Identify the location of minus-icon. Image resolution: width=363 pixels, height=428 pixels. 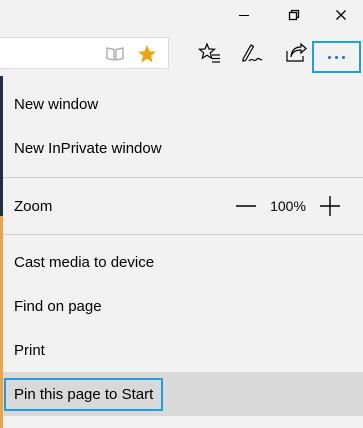
(246, 206).